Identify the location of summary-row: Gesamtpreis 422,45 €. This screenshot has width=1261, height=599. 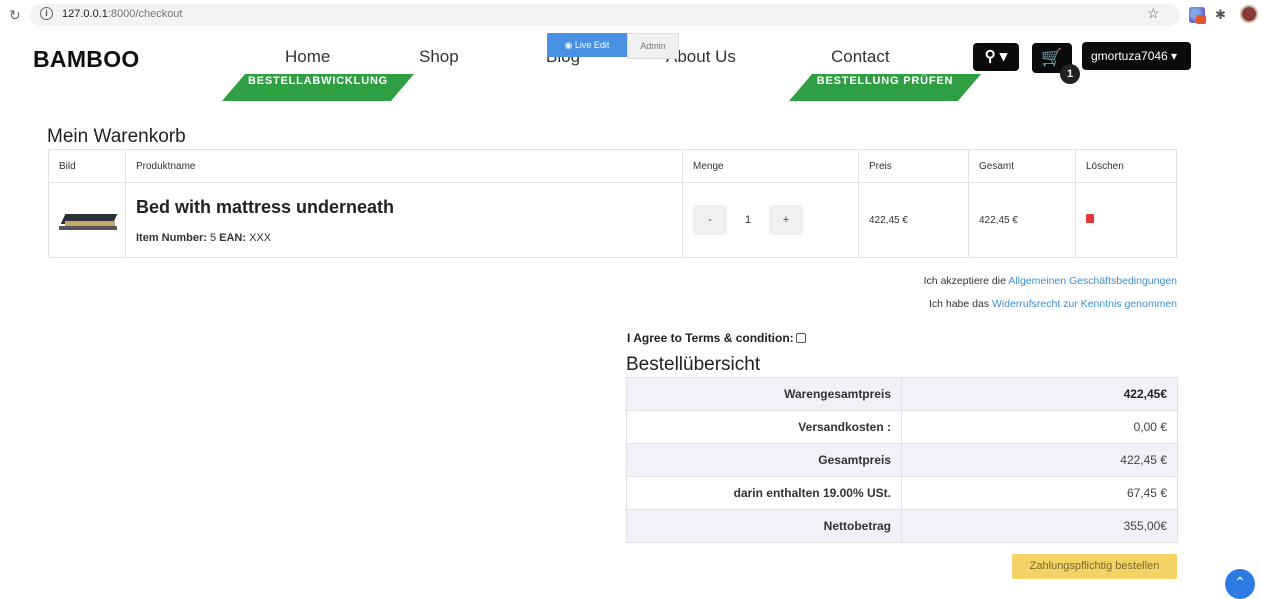
(902, 460).